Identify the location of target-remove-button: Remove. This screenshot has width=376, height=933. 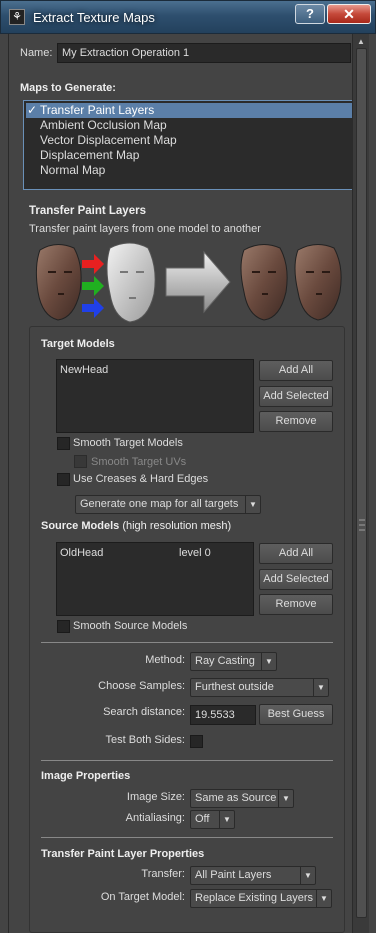
(296, 421).